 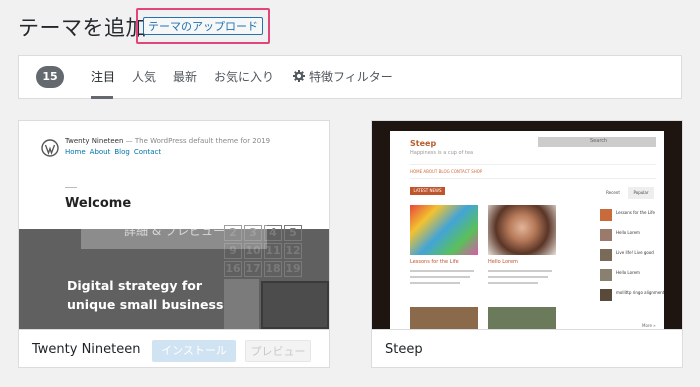 I want to click on preview-site-title: Steep, so click(x=423, y=143).